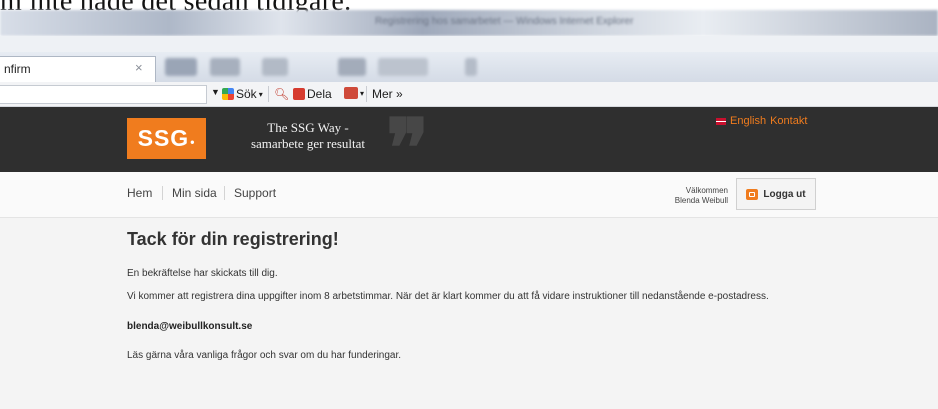 Image resolution: width=938 pixels, height=409 pixels. I want to click on header-links: English Kontakt, so click(761, 121).